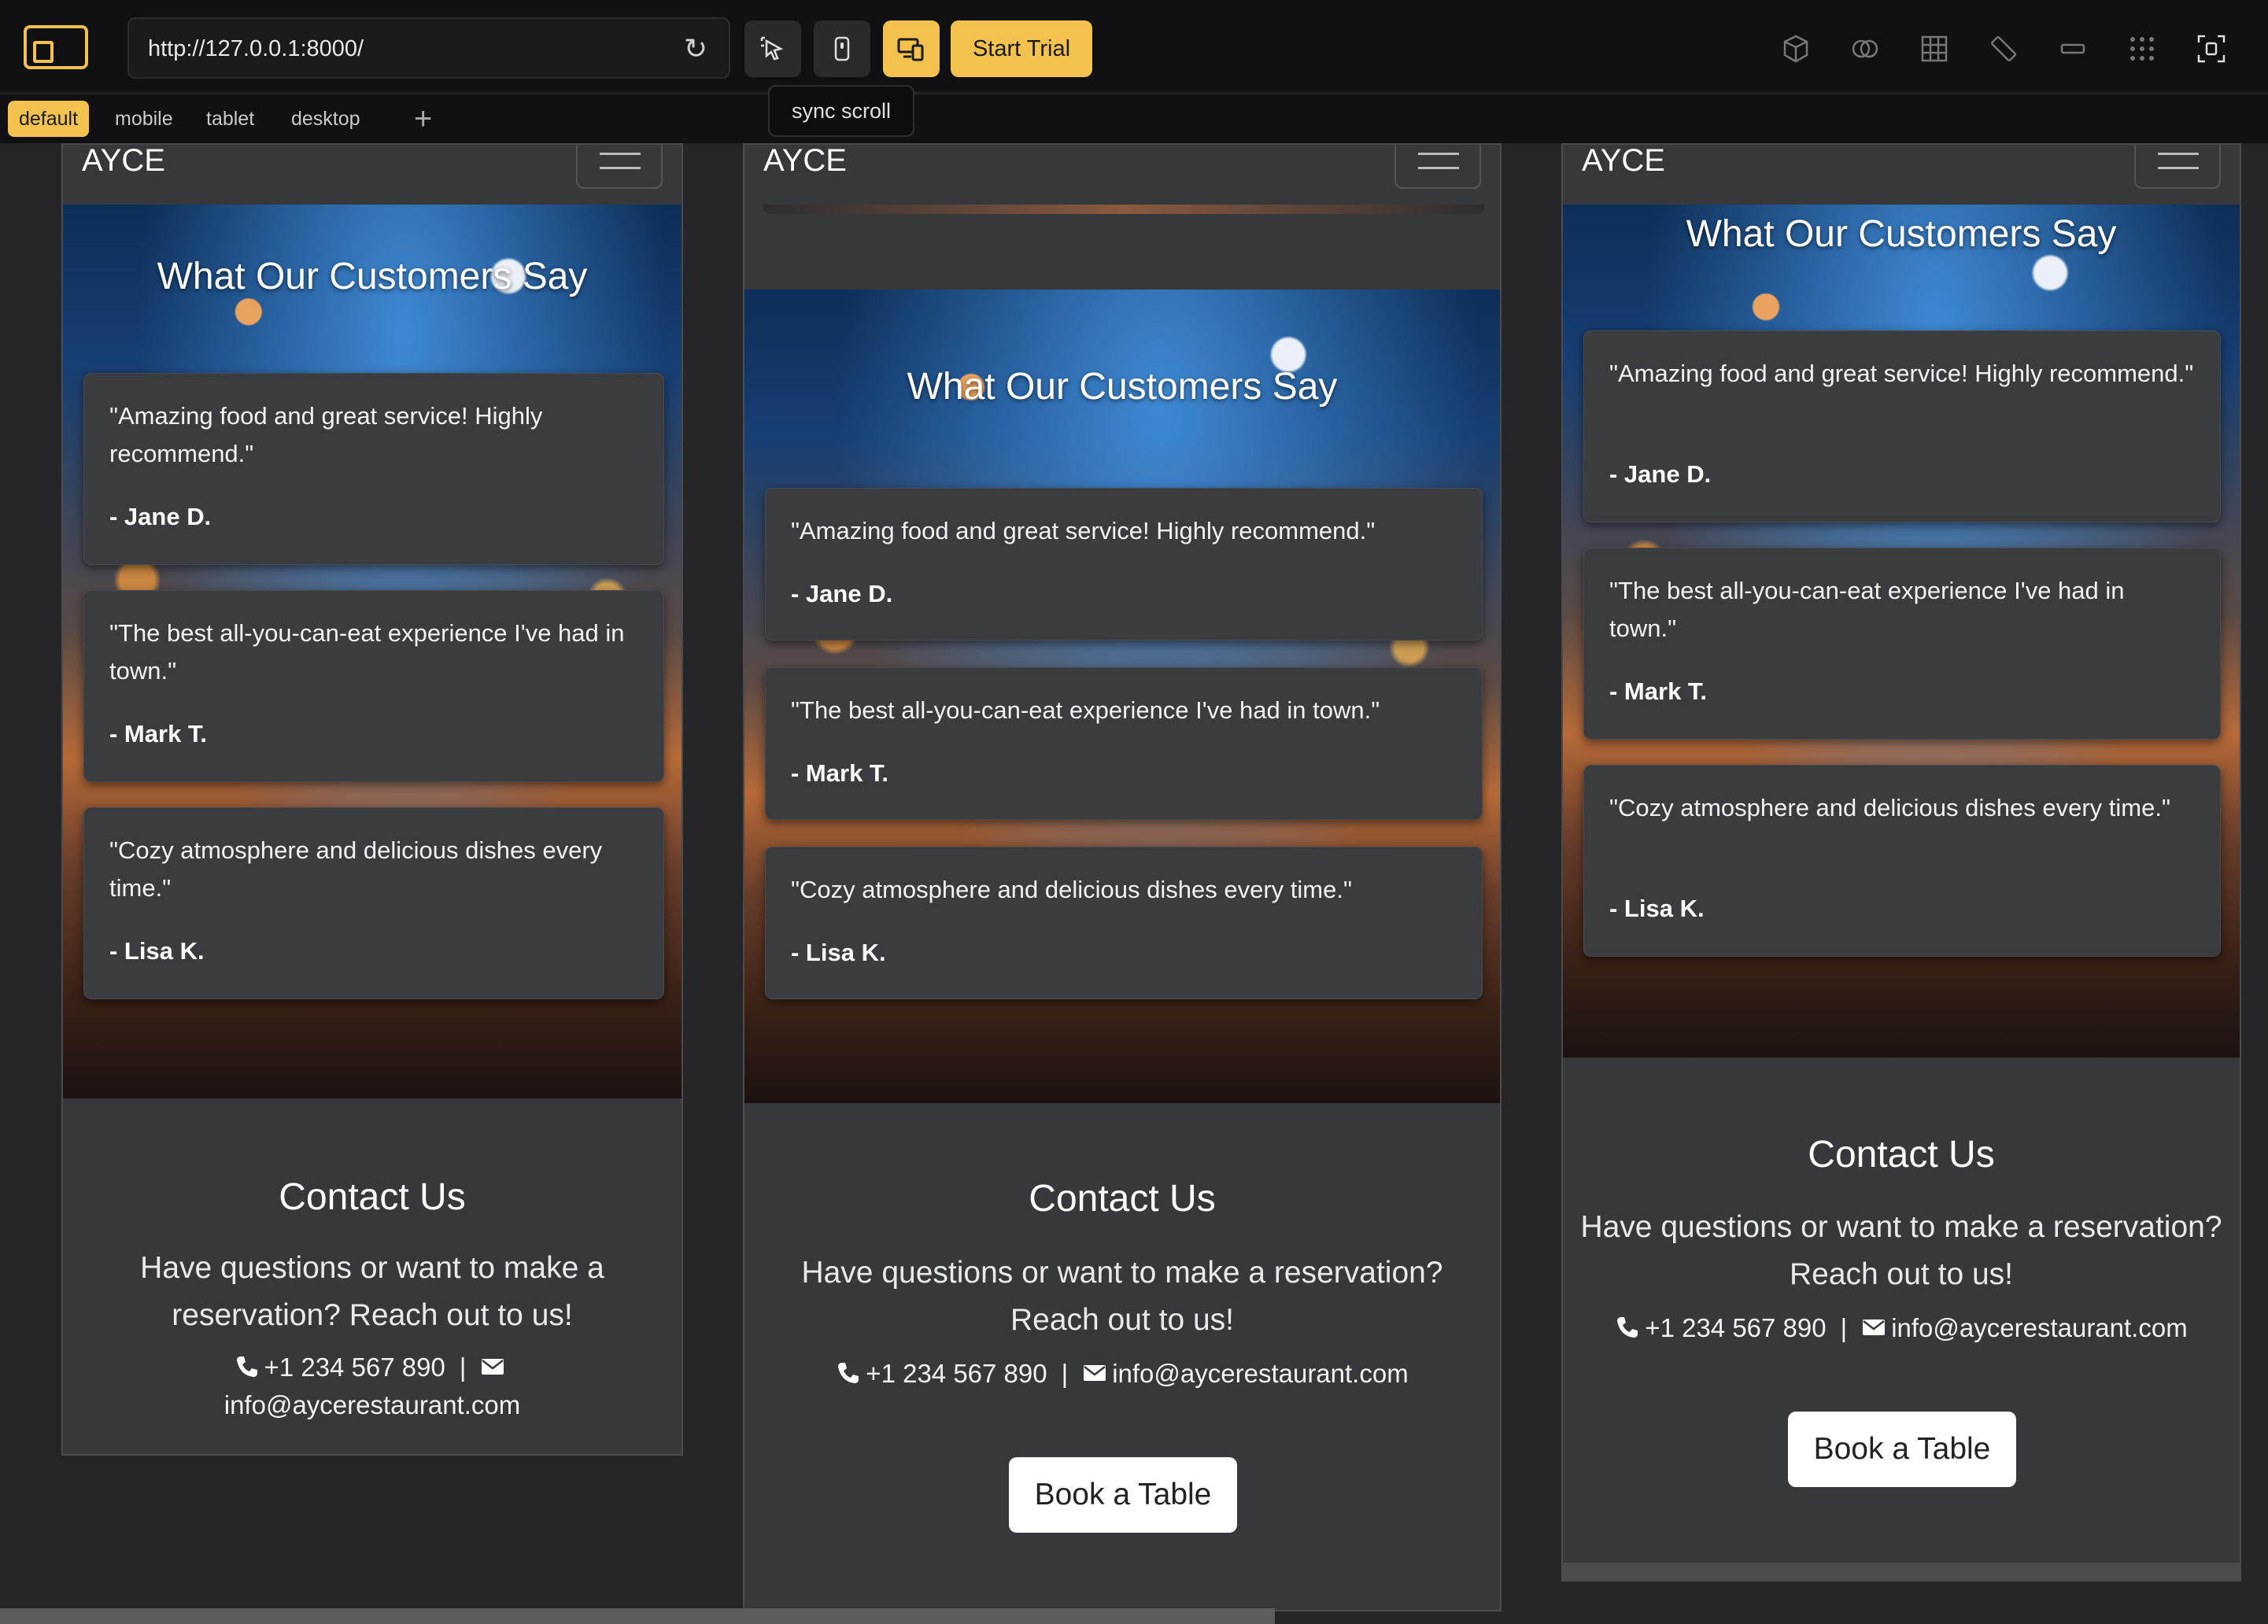 The width and height of the screenshot is (2268, 1624). I want to click on grid-icon, so click(1934, 49).